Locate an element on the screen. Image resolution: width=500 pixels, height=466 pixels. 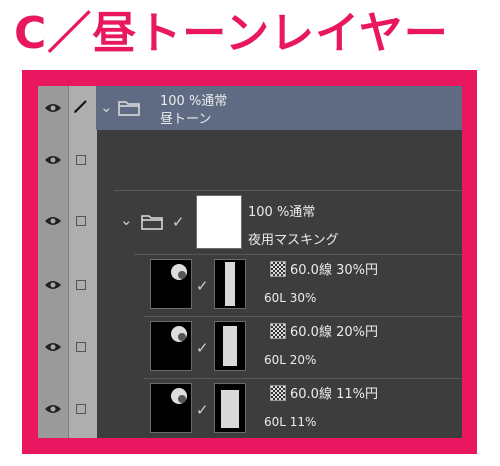
layer-row-tone-11: ✓ 60.0線 11%円 60L 11% is located at coordinates (250, 408).